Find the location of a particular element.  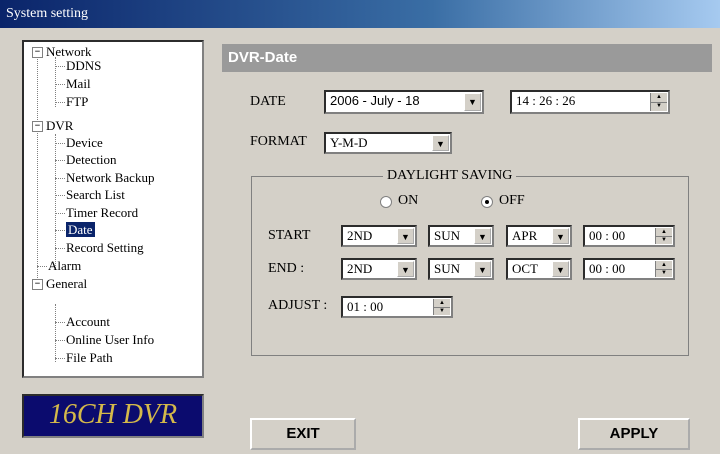

adjust-field: 01 : 00 ▲ ▼ is located at coordinates (397, 307).